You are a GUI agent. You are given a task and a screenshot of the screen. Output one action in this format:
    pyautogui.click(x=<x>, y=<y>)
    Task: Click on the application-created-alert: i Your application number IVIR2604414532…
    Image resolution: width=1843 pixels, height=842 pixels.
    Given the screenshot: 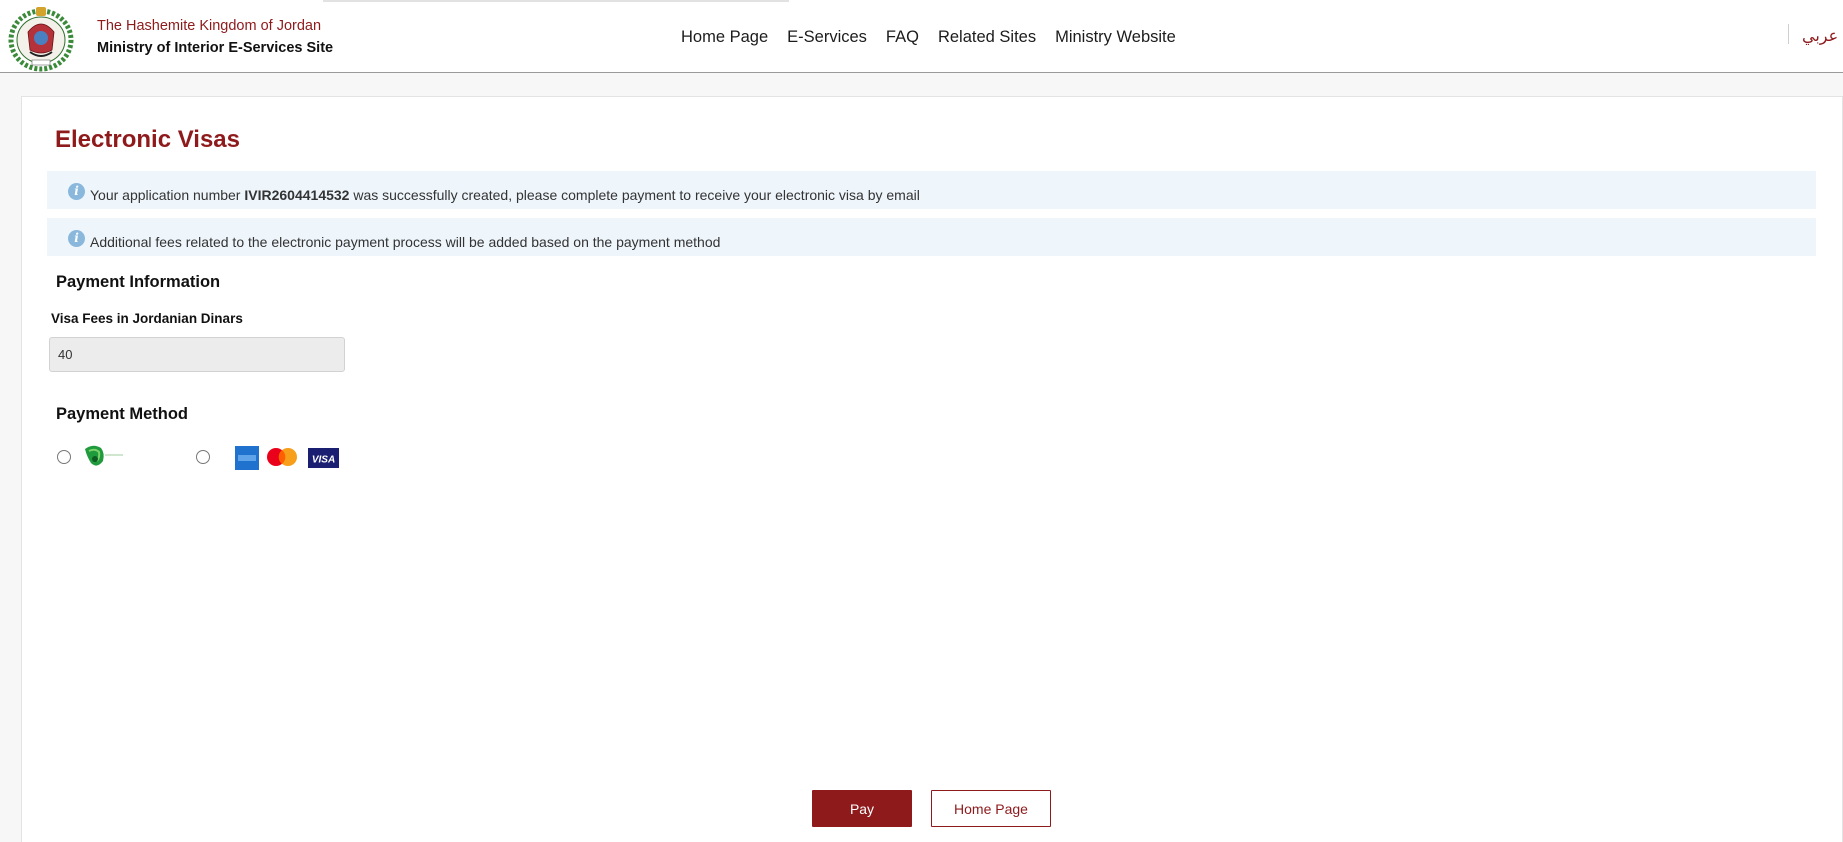 What is the action you would take?
    pyautogui.click(x=931, y=190)
    